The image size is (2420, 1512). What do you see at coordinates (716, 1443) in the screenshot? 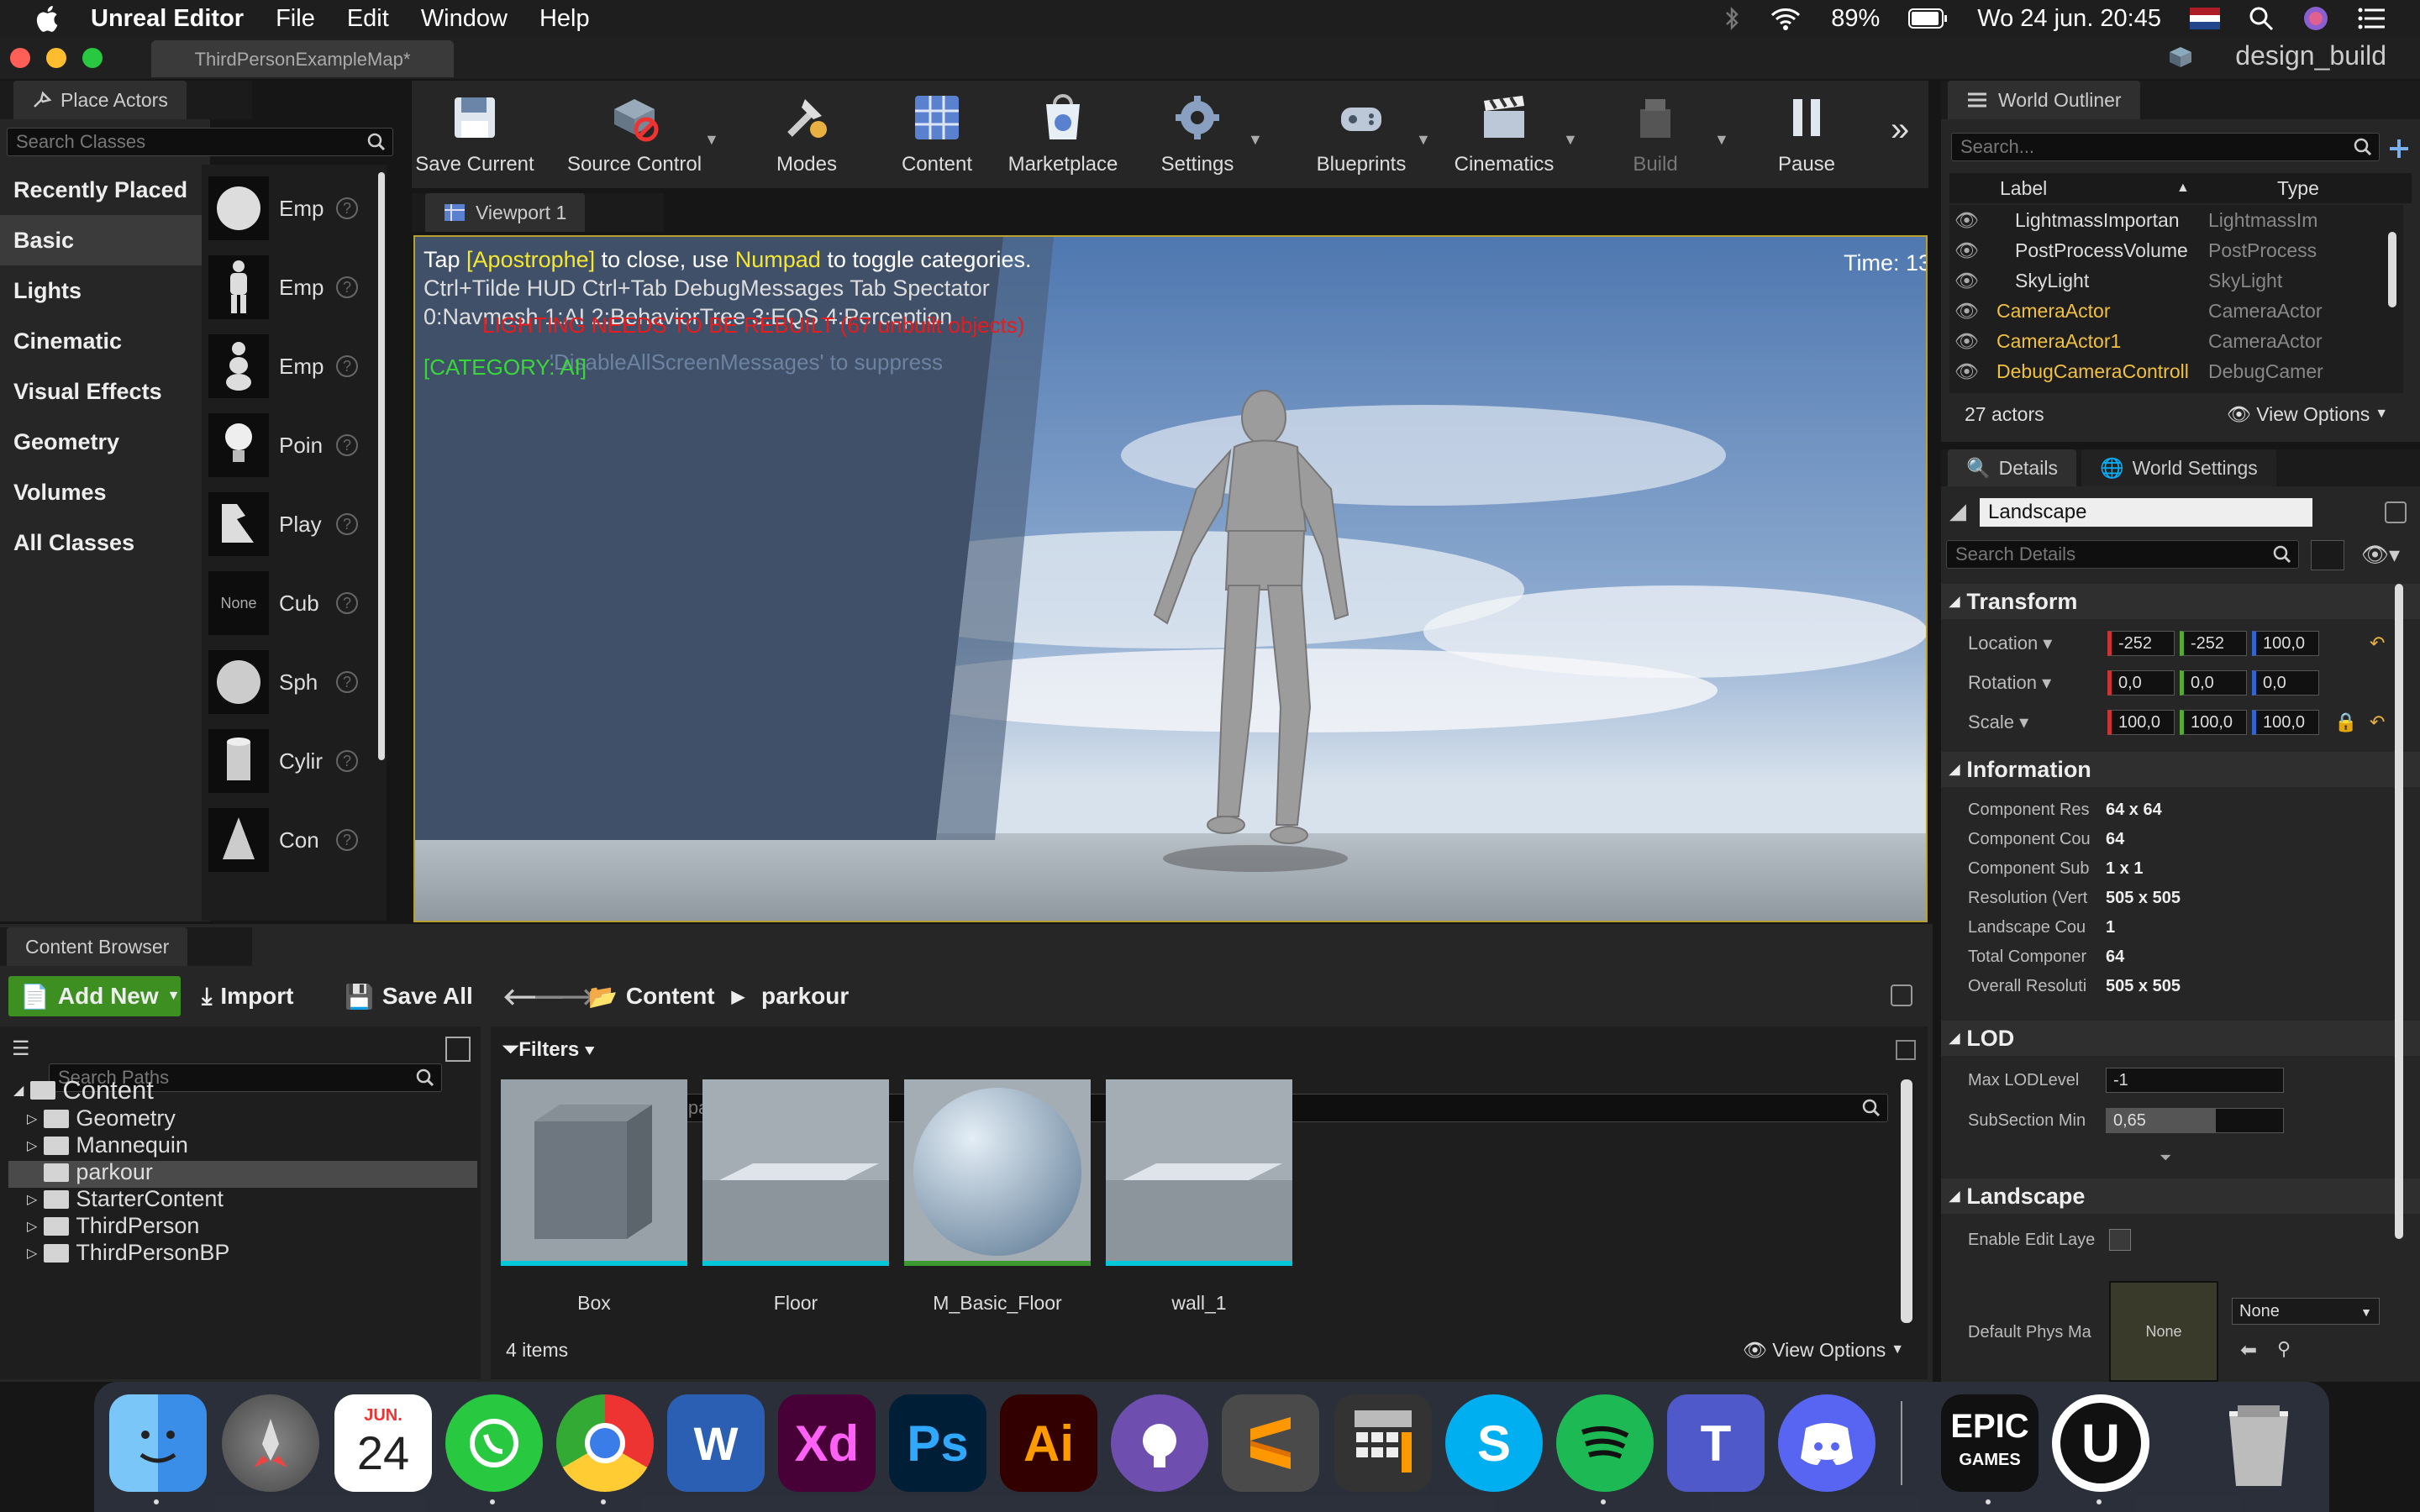
I see `word-icon: W` at bounding box center [716, 1443].